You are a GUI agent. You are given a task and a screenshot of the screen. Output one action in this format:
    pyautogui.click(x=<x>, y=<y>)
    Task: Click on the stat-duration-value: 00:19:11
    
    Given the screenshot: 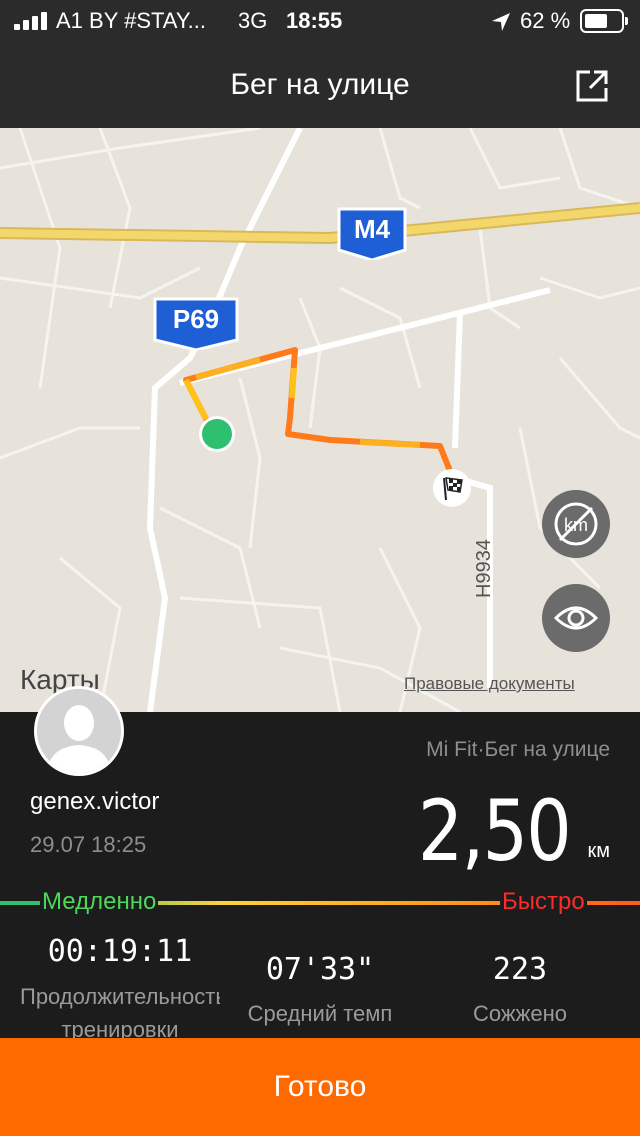 What is the action you would take?
    pyautogui.click(x=120, y=951)
    